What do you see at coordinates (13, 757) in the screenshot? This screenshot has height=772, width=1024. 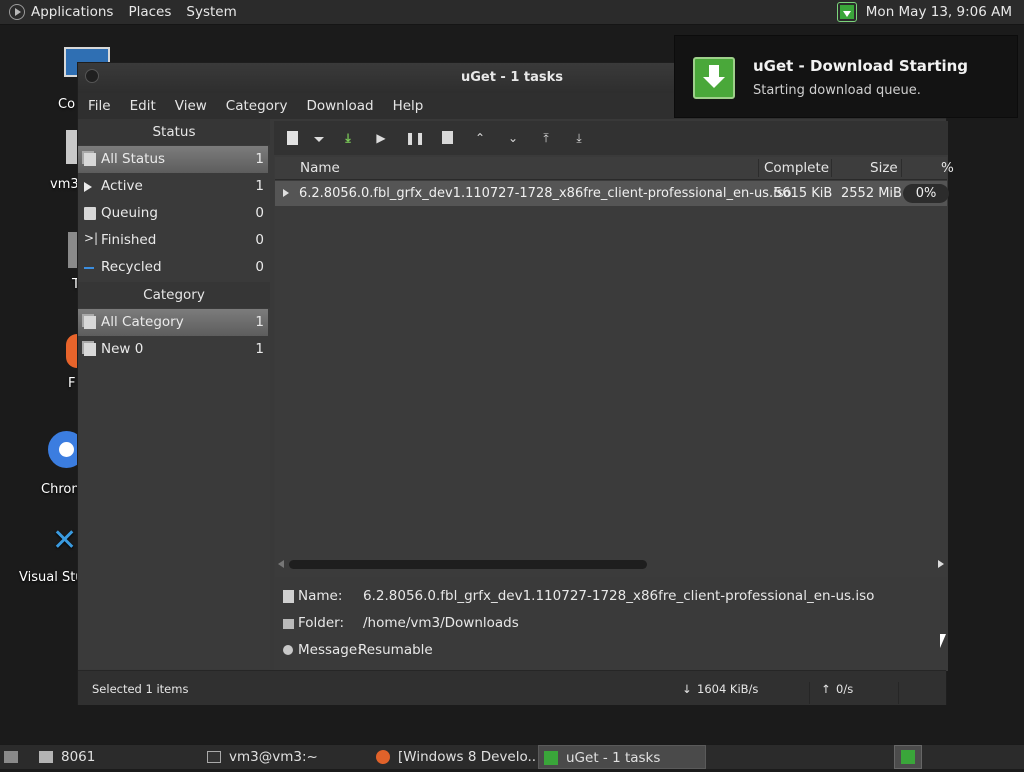 I see `show-desktop-button` at bounding box center [13, 757].